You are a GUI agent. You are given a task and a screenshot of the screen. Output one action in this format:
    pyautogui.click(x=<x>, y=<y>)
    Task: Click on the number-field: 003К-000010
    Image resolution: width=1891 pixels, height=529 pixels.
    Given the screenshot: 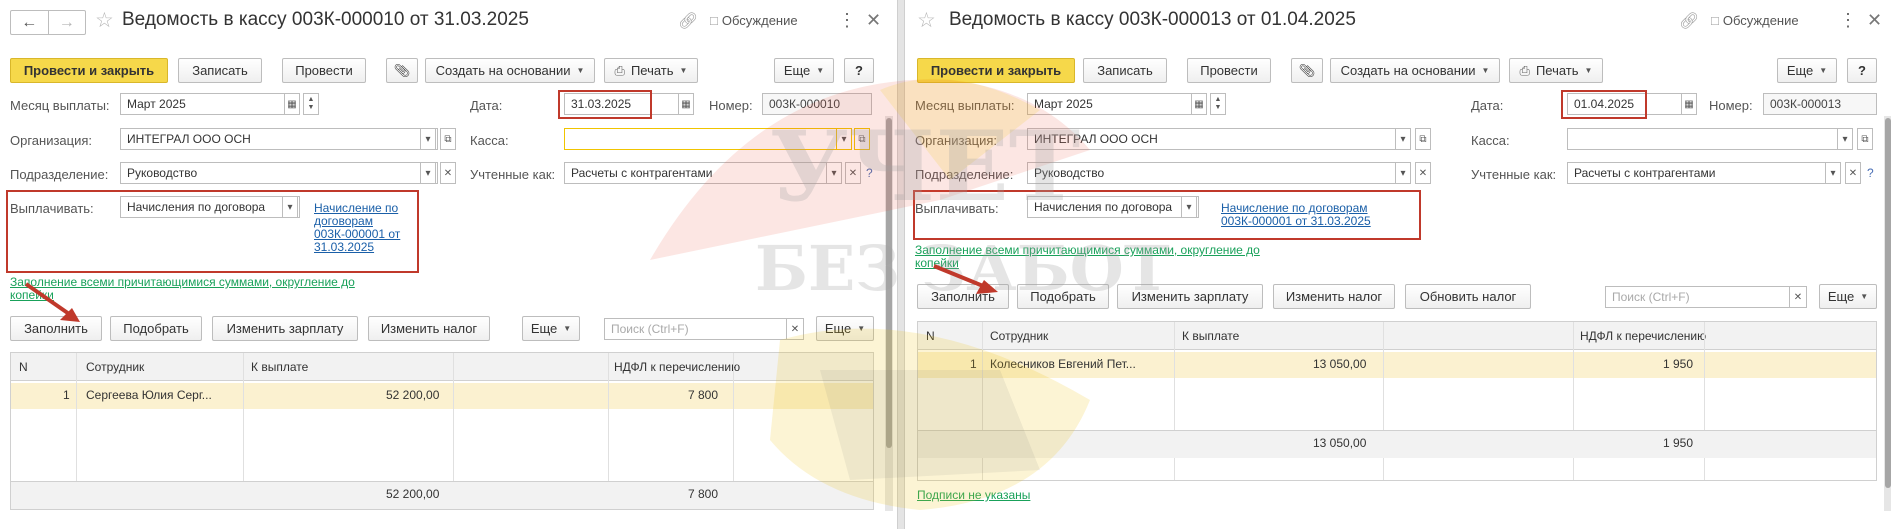 What is the action you would take?
    pyautogui.click(x=817, y=104)
    